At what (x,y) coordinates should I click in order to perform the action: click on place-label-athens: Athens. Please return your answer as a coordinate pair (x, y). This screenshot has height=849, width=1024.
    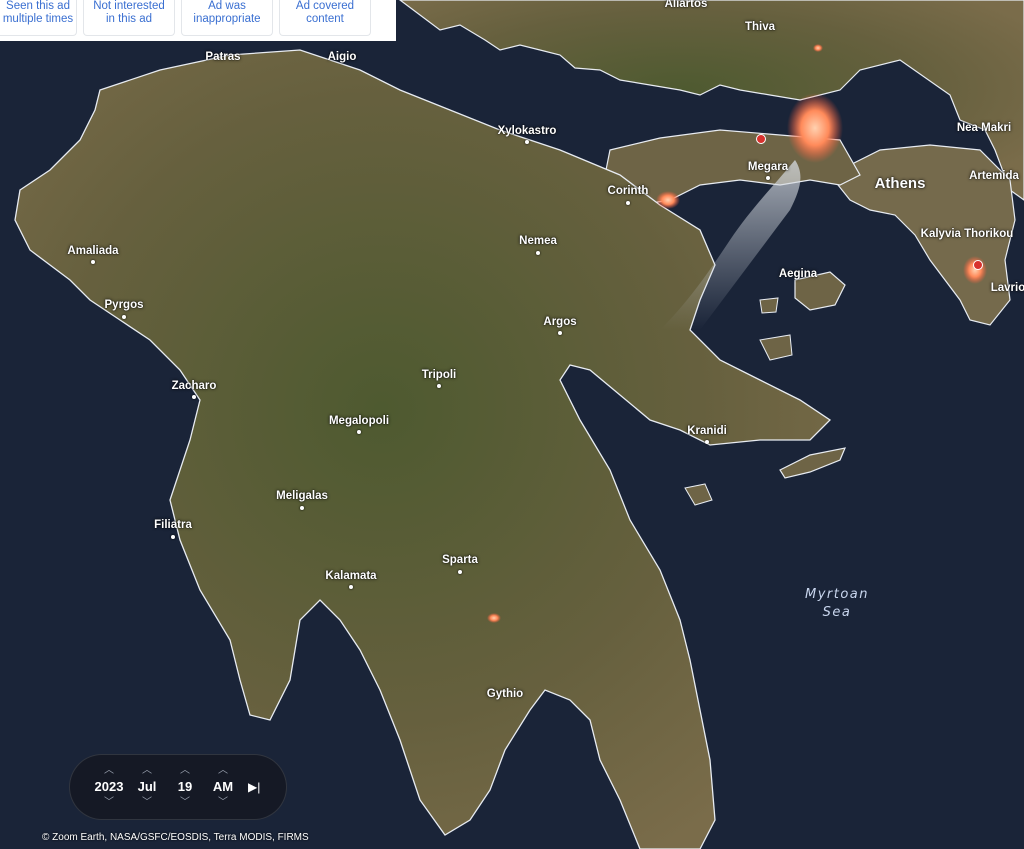
    Looking at the image, I should click on (900, 183).